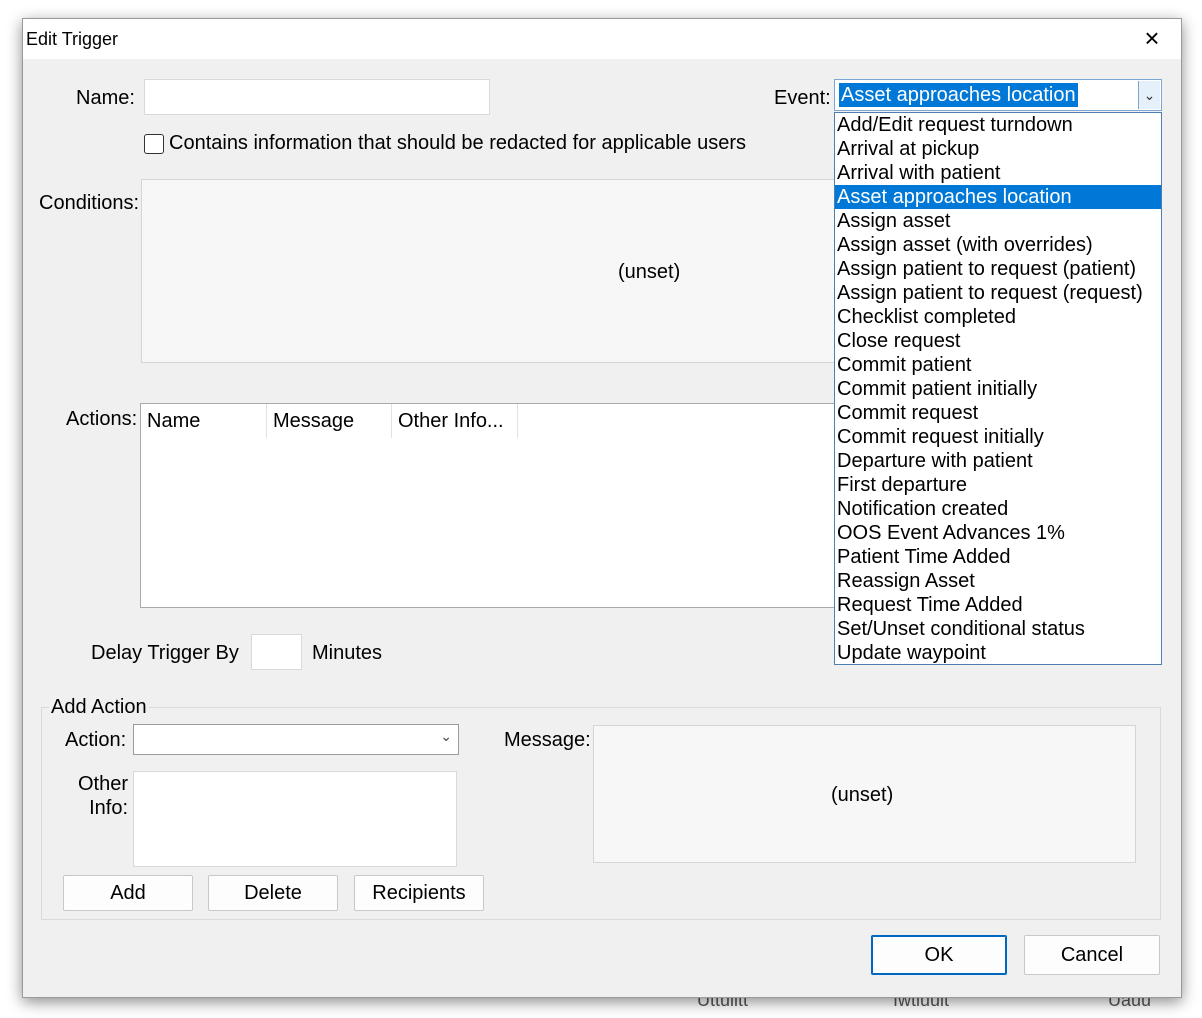  I want to click on event-option: Close request, so click(998, 341).